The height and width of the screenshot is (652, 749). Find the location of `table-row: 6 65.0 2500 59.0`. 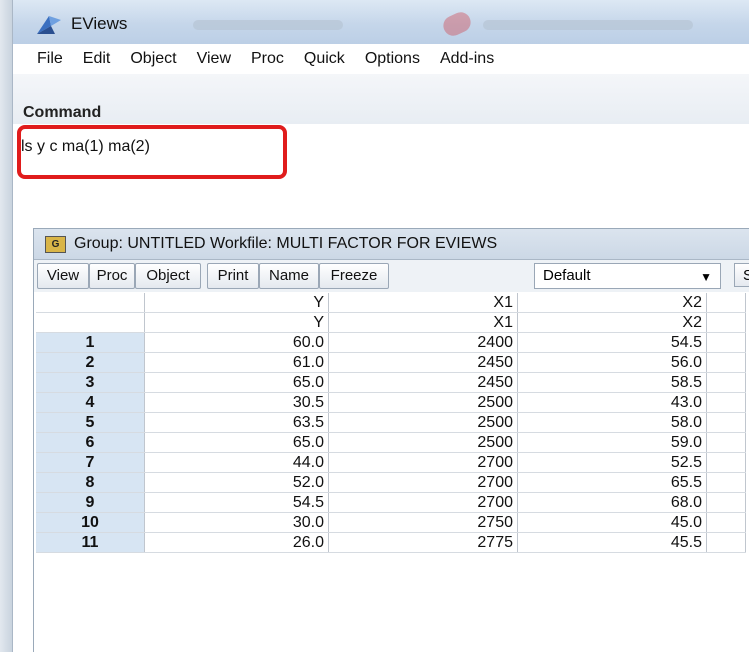

table-row: 6 65.0 2500 59.0 is located at coordinates (391, 442).